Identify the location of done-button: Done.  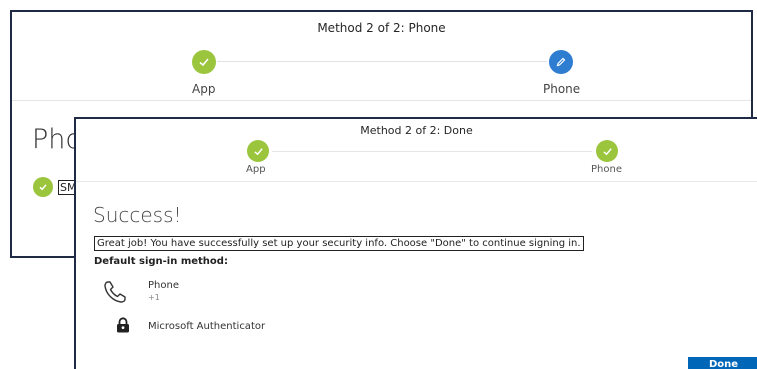
(722, 363).